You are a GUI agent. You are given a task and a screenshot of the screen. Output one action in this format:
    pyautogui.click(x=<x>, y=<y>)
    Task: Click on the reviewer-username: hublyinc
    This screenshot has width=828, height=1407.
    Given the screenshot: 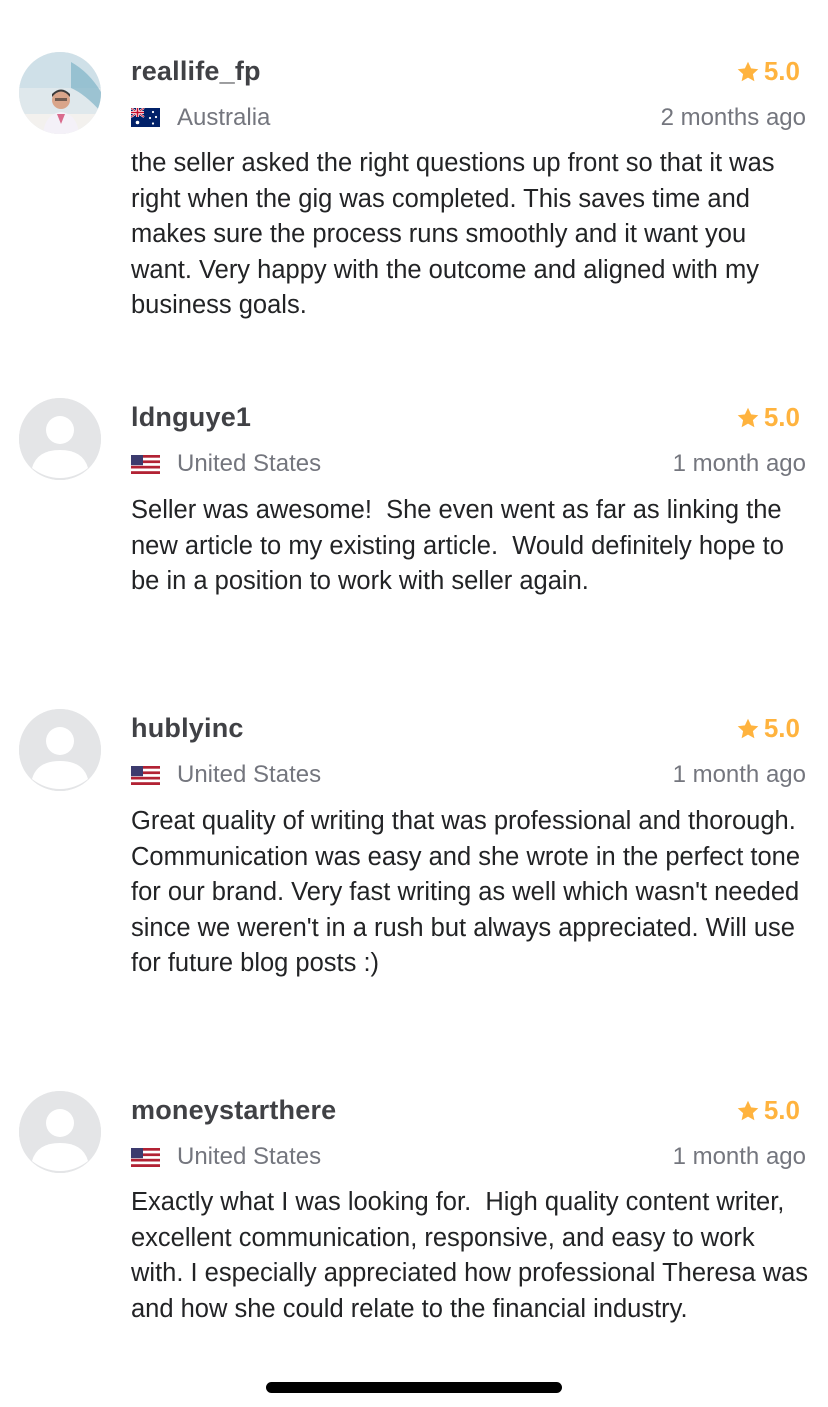 What is the action you would take?
    pyautogui.click(x=187, y=728)
    